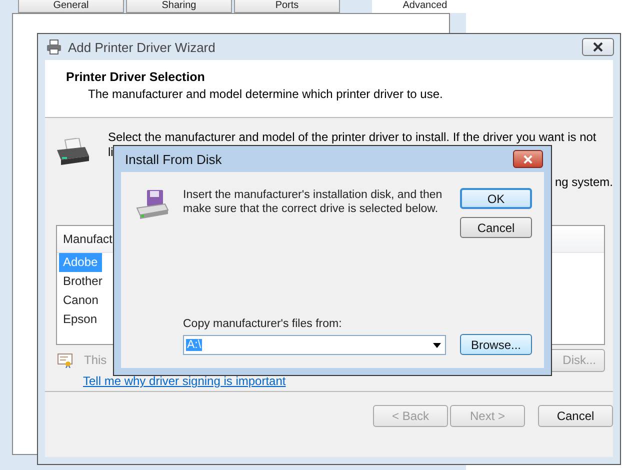 The width and height of the screenshot is (622, 470). Describe the element at coordinates (179, 6) in the screenshot. I see `tab: Sharing` at that location.